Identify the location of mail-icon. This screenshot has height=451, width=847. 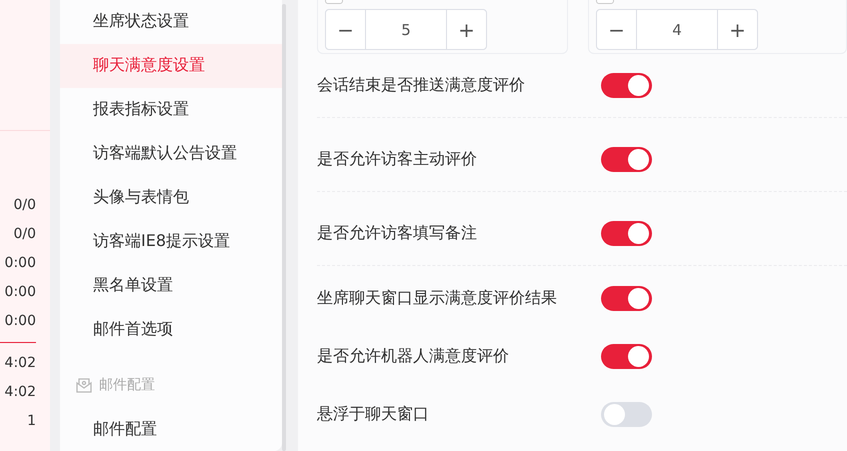
(84, 385).